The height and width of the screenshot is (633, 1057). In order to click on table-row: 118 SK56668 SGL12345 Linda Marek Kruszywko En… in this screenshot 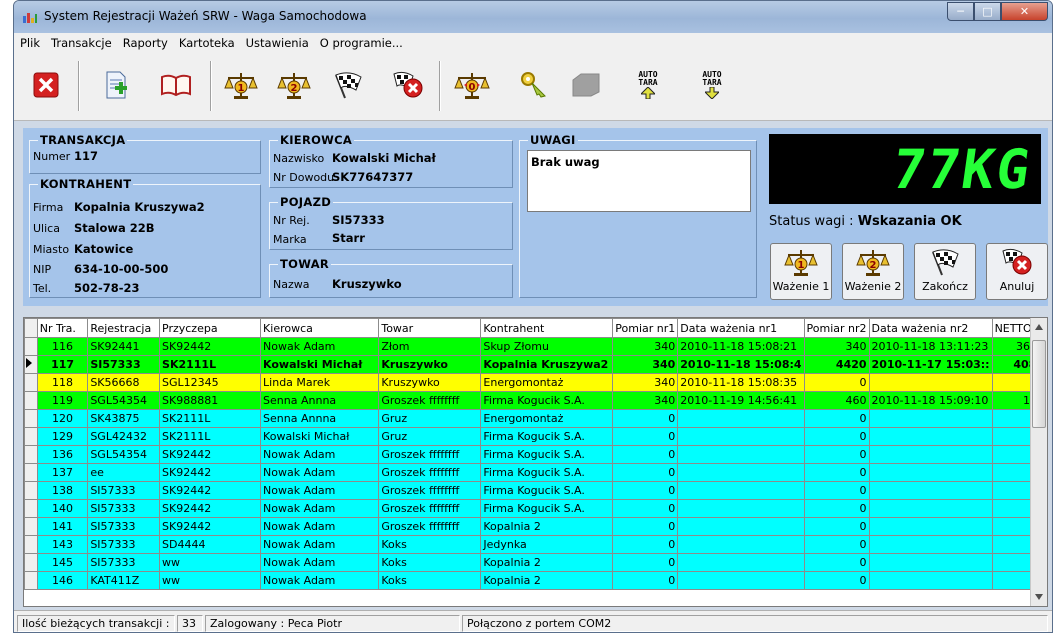, I will do `click(535, 382)`.